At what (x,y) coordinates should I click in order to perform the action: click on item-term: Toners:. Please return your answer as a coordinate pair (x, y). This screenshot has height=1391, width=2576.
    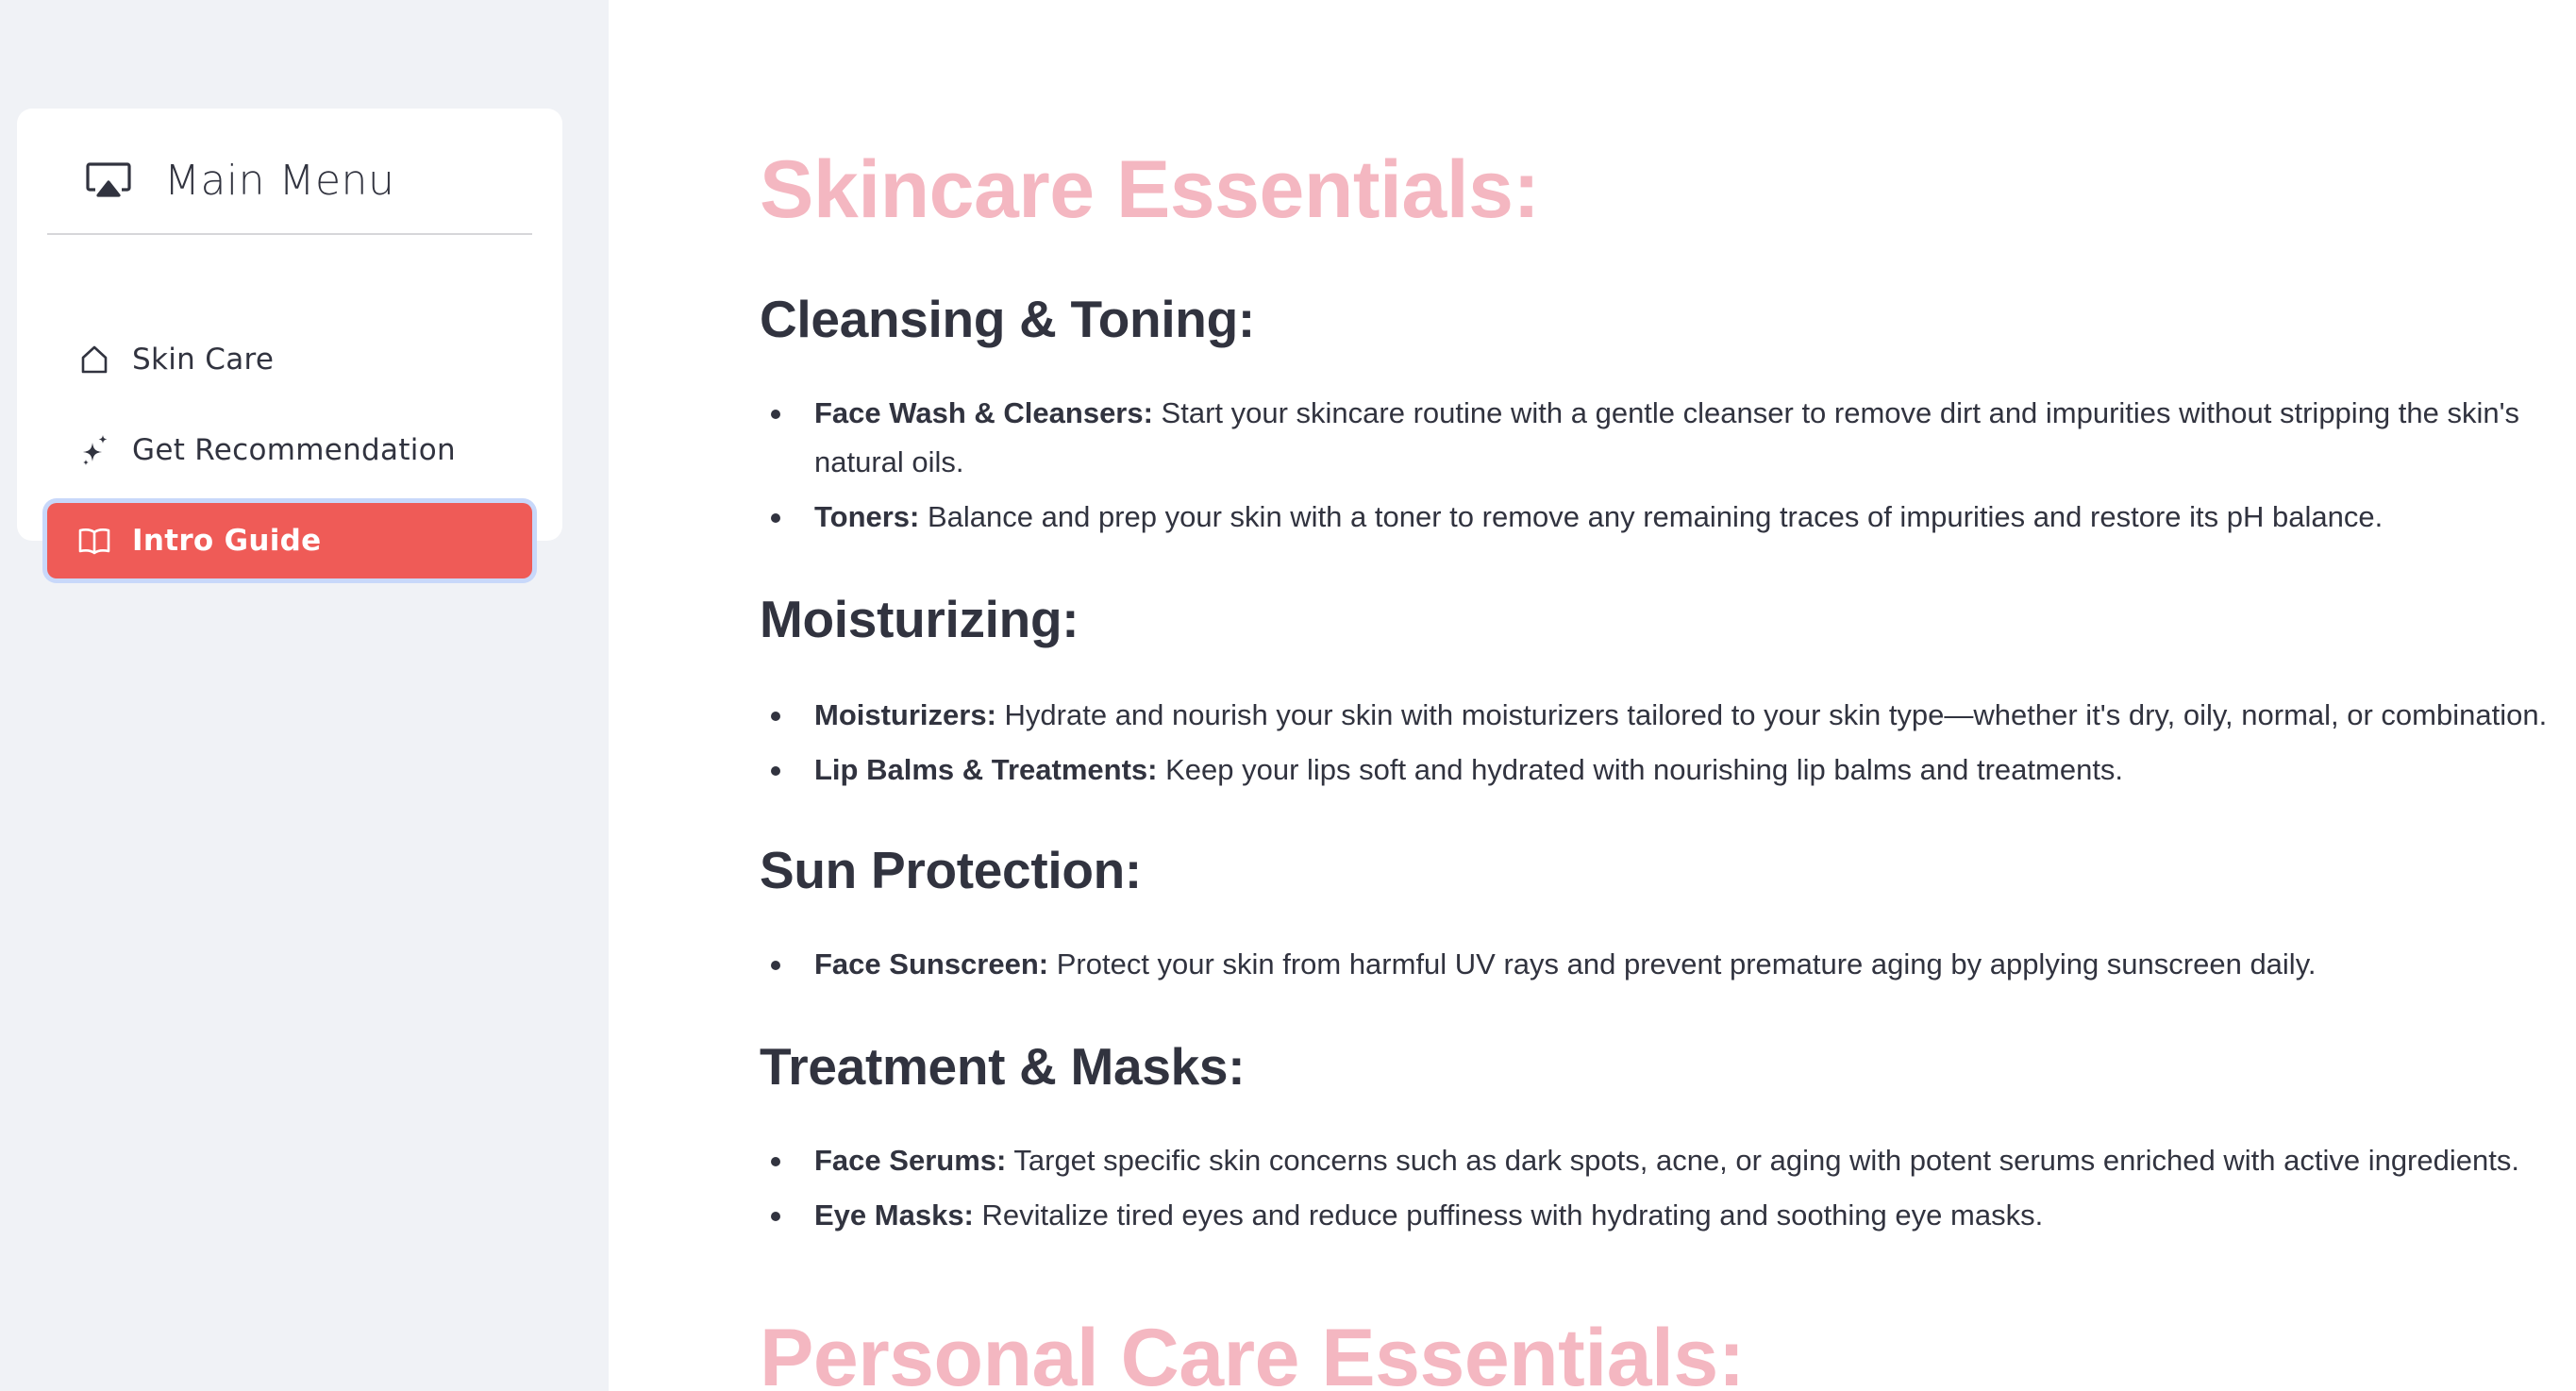
    Looking at the image, I should click on (867, 516).